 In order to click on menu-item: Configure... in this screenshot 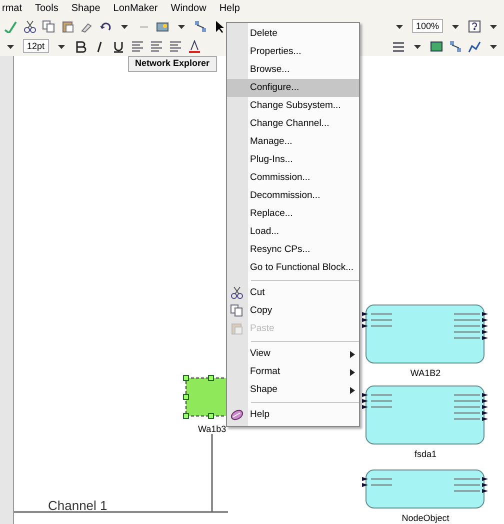, I will do `click(293, 88)`.